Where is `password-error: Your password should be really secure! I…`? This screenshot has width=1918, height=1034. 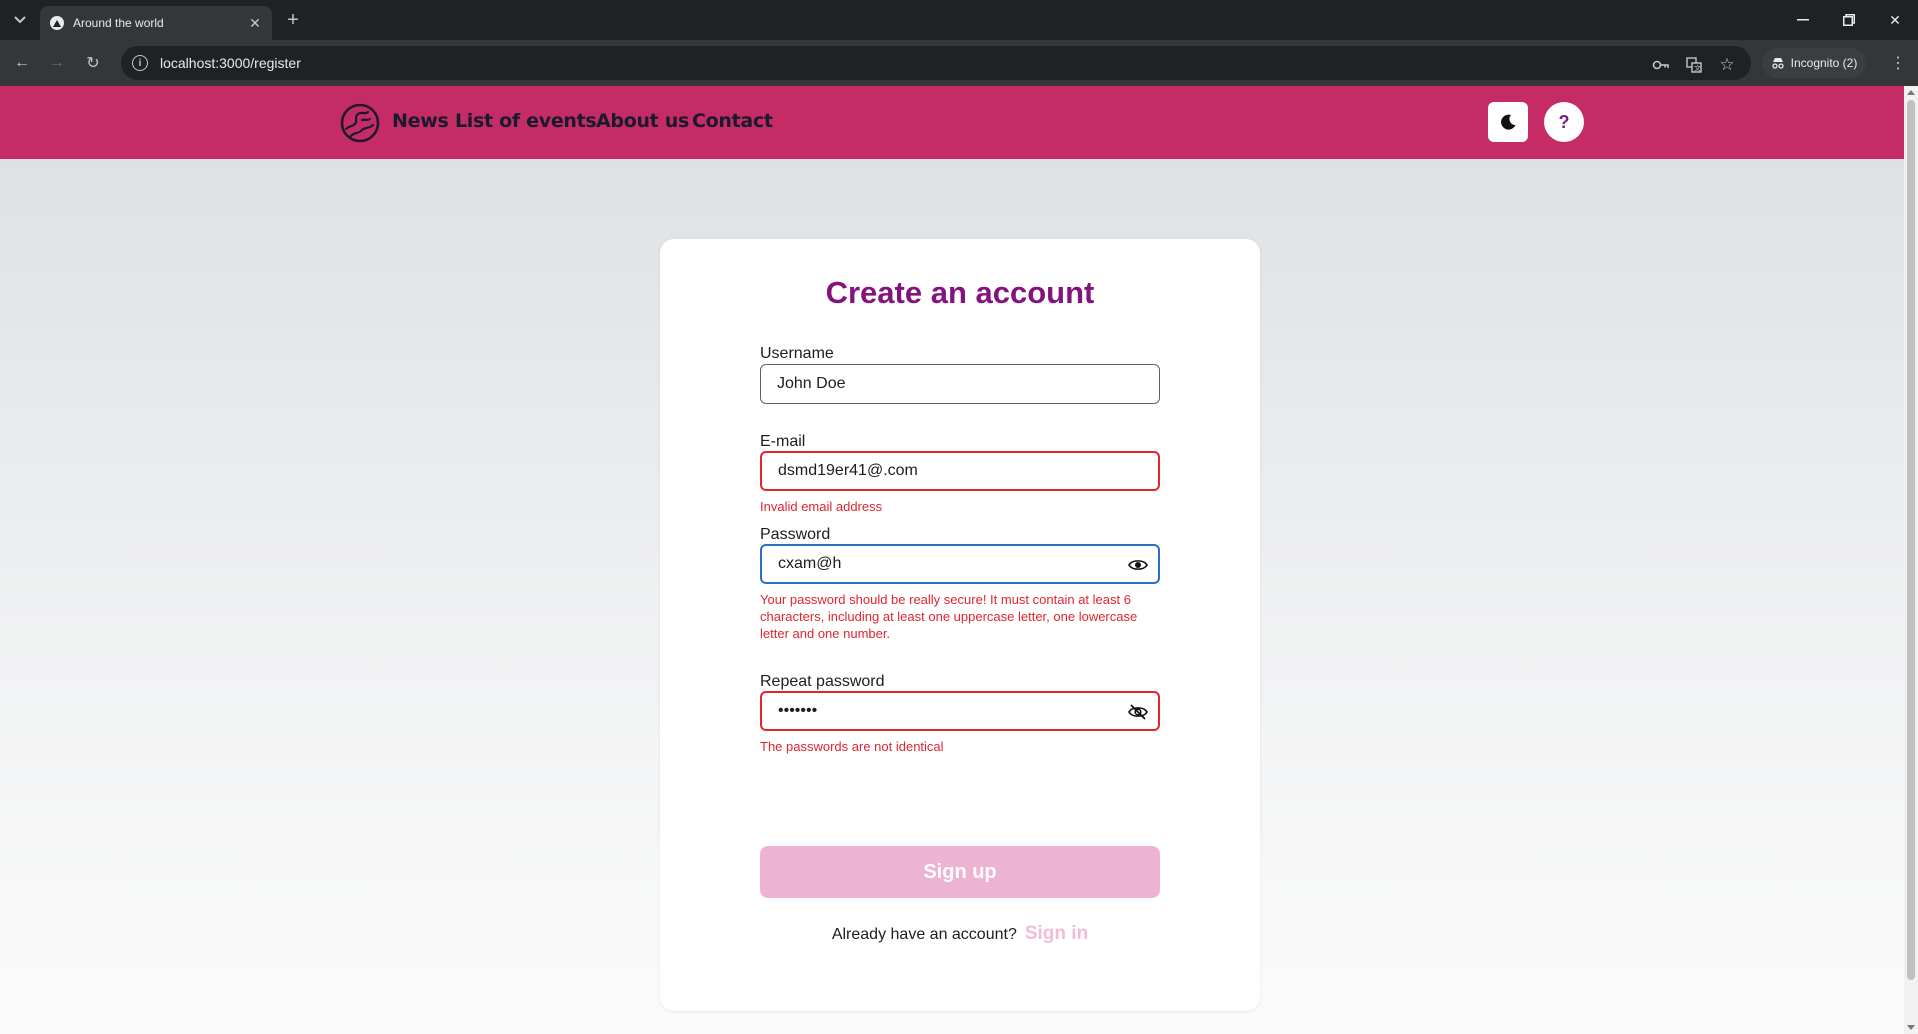 password-error: Your password should be really secure! I… is located at coordinates (949, 616).